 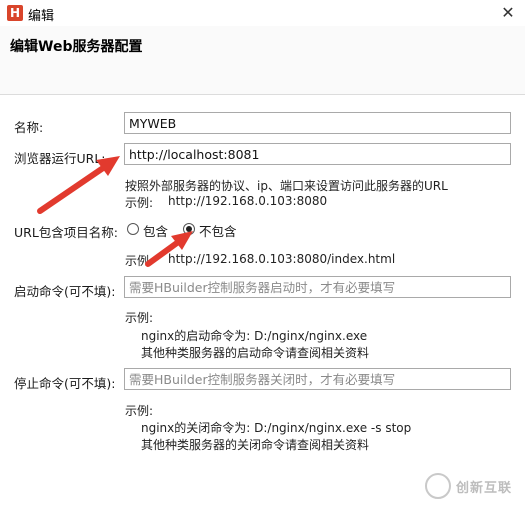 What do you see at coordinates (78, 185) in the screenshot?
I see `arrow-to-url-input` at bounding box center [78, 185].